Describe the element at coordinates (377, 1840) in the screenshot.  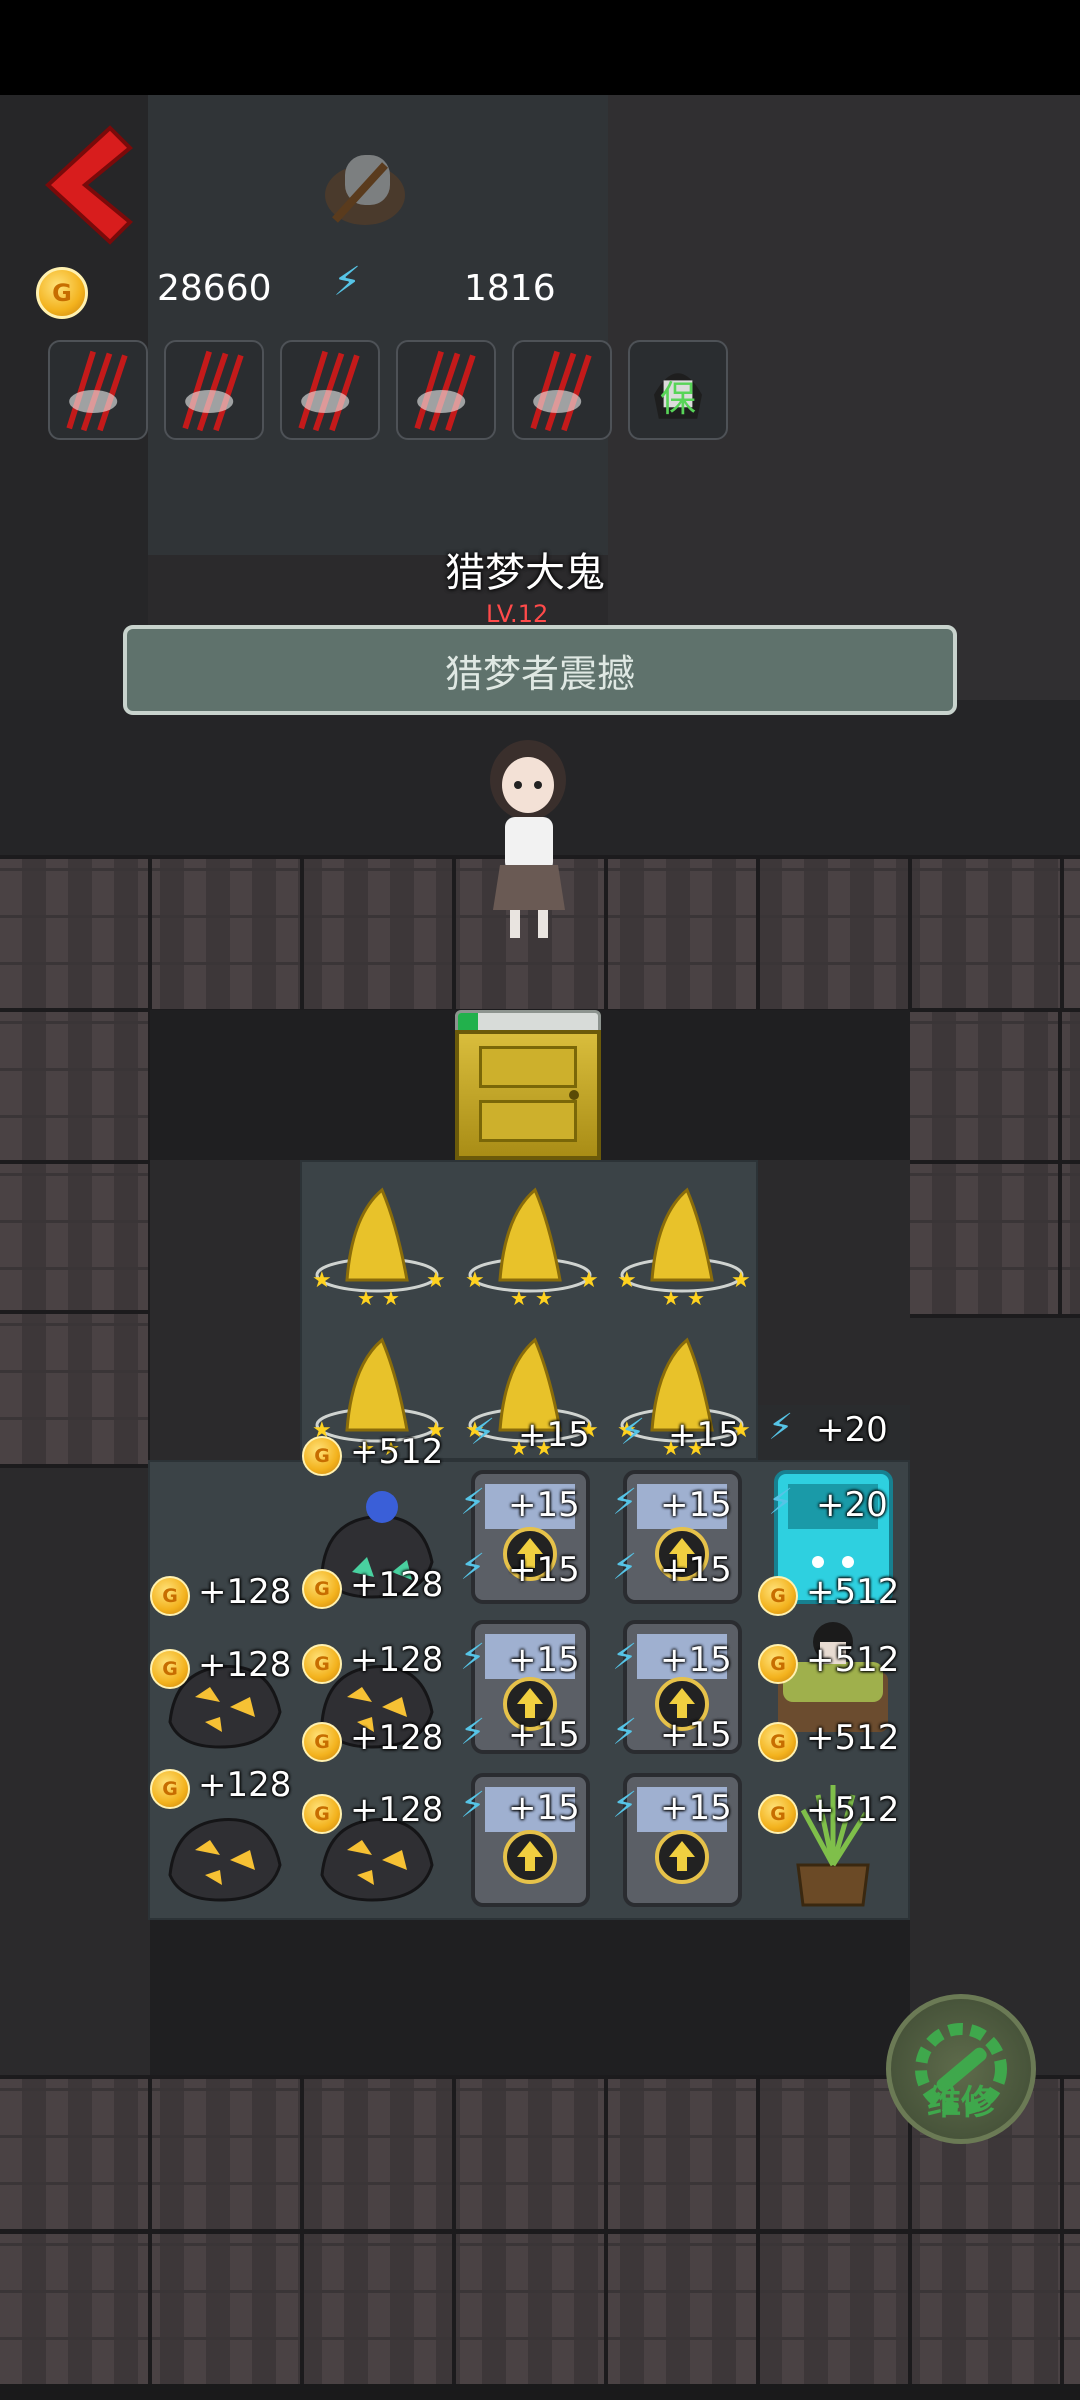
I see `gold-ore-icon` at that location.